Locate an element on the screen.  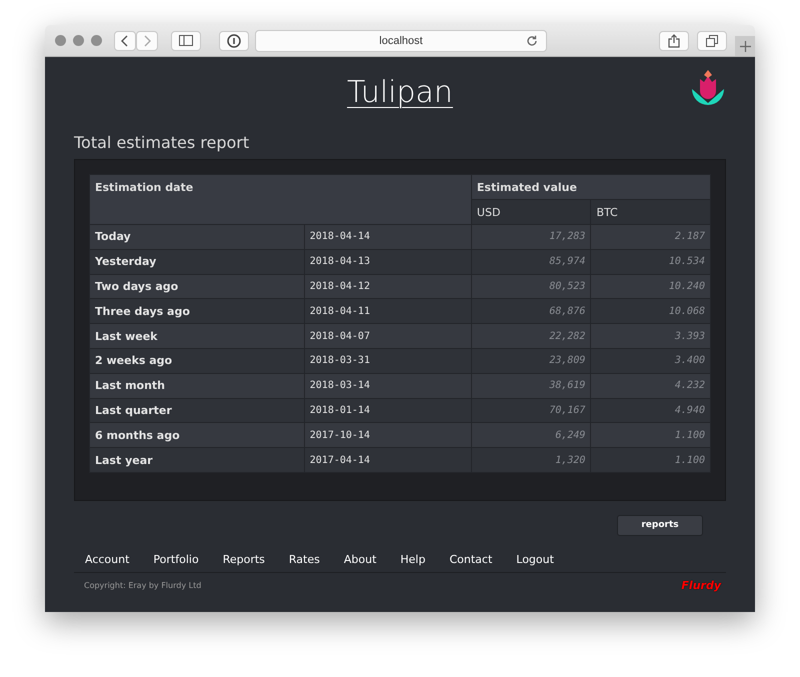
tabs-icon is located at coordinates (712, 40).